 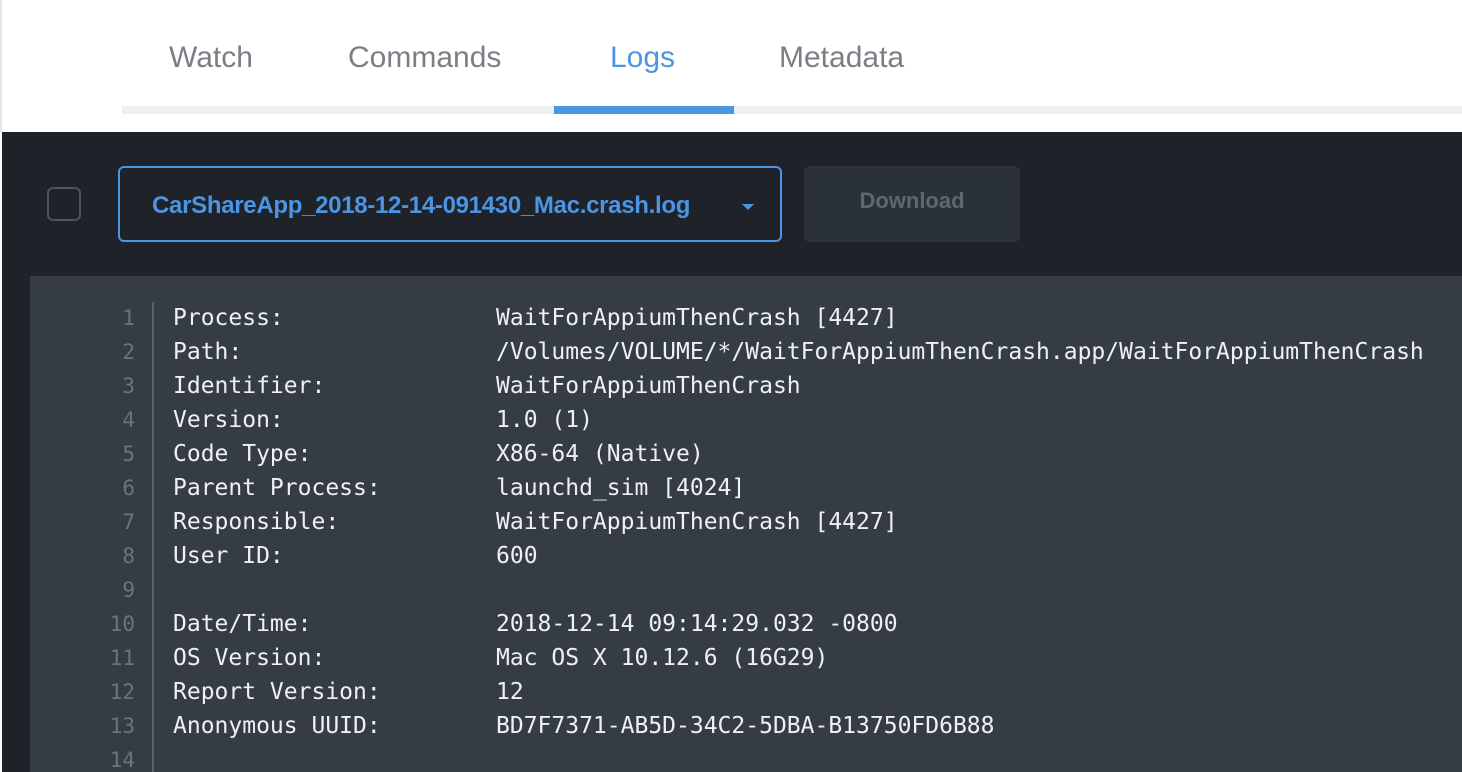 What do you see at coordinates (122, 624) in the screenshot?
I see `line-number: 10` at bounding box center [122, 624].